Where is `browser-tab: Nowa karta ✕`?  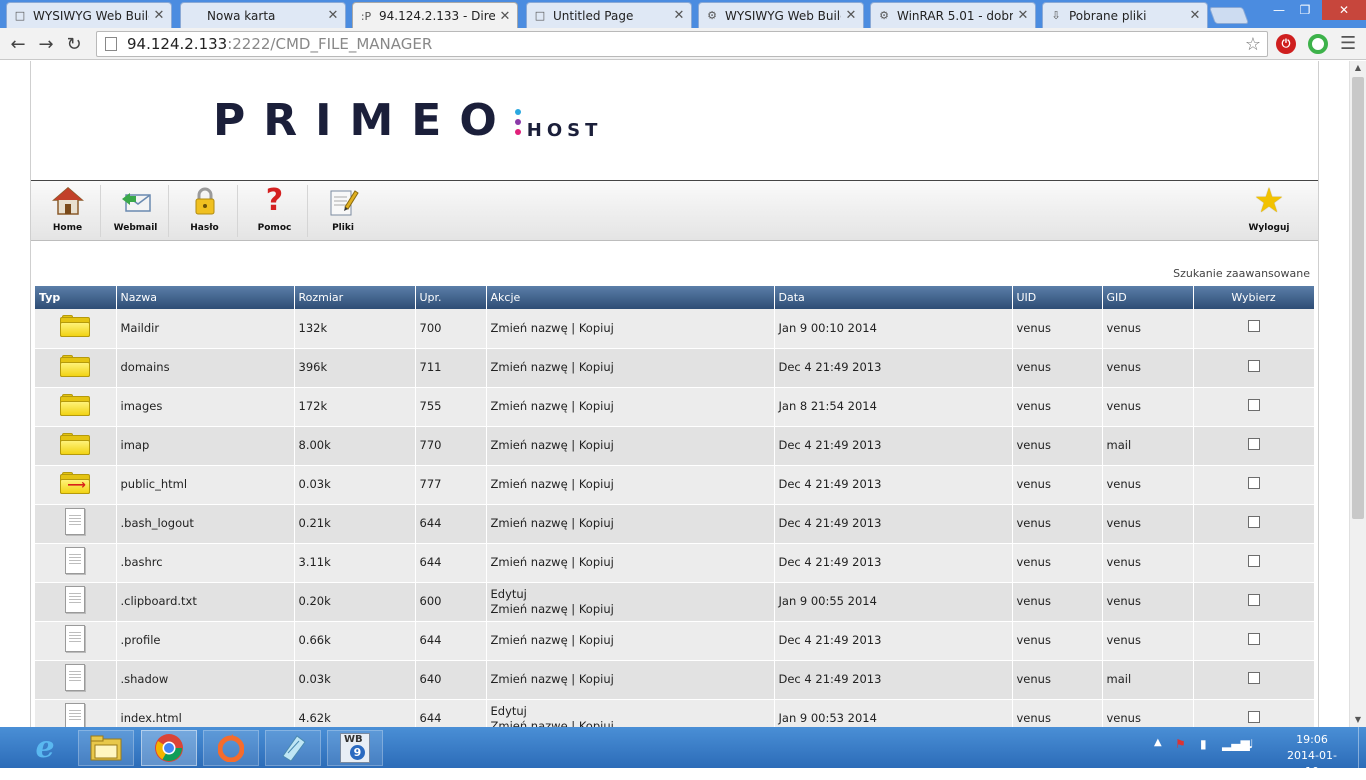 browser-tab: Nowa karta ✕ is located at coordinates (263, 15).